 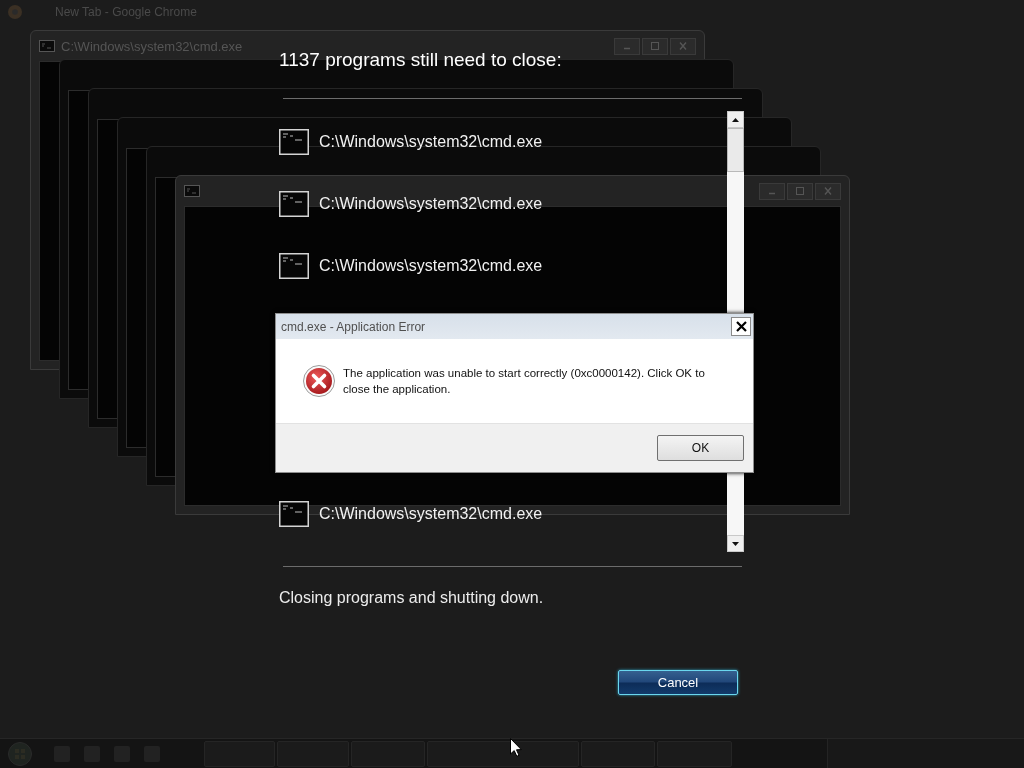 I want to click on down-arrow-icon, so click(x=735, y=543).